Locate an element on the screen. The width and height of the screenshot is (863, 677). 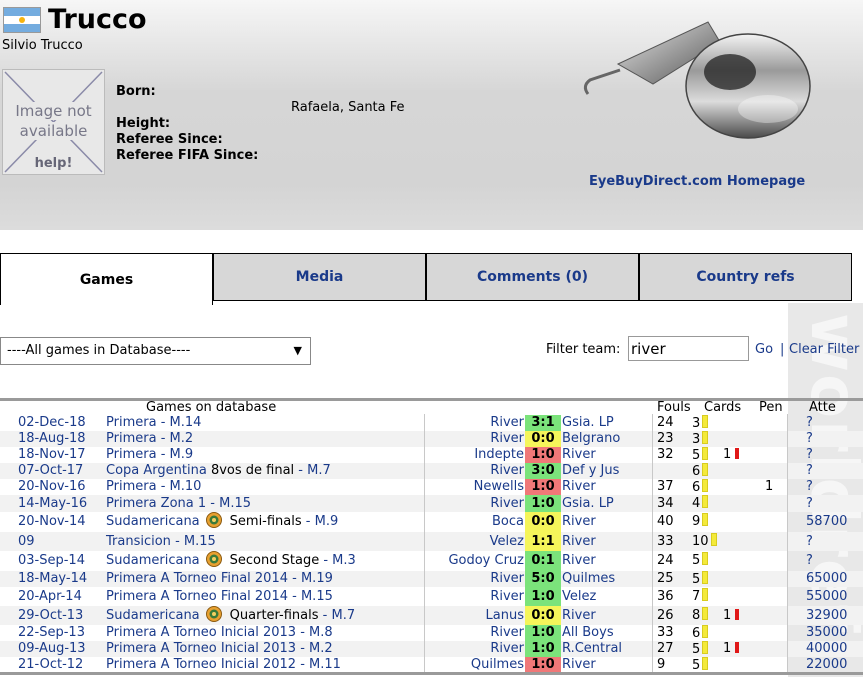
match-date-link: 14-May-16 is located at coordinates (52, 503).